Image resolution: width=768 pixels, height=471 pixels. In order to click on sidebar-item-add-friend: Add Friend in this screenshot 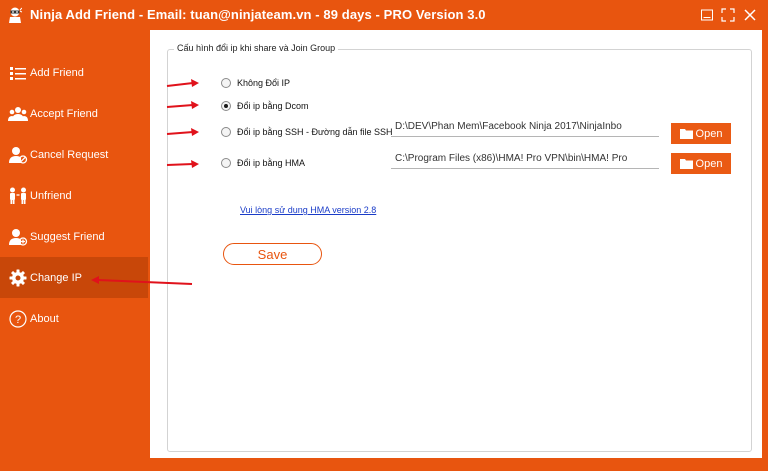, I will do `click(74, 72)`.